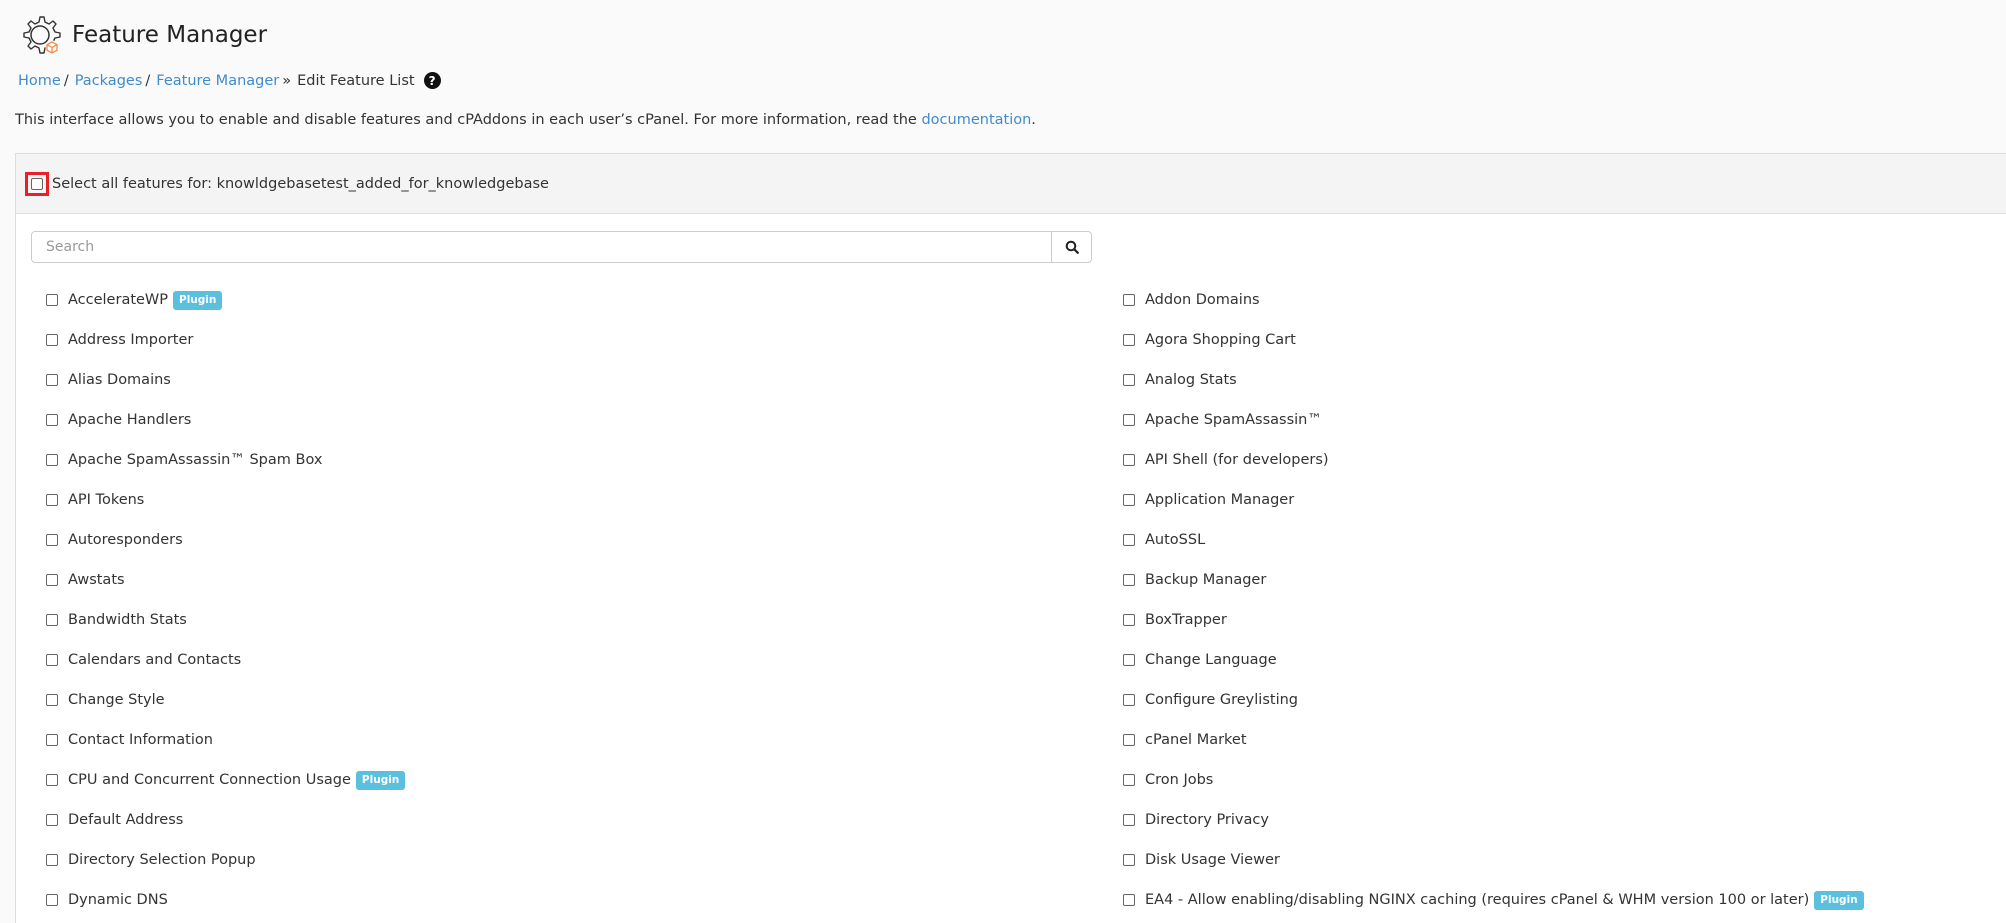 This screenshot has height=923, width=2006. What do you see at coordinates (1179, 780) in the screenshot?
I see `feature-label: Cron Jobs` at bounding box center [1179, 780].